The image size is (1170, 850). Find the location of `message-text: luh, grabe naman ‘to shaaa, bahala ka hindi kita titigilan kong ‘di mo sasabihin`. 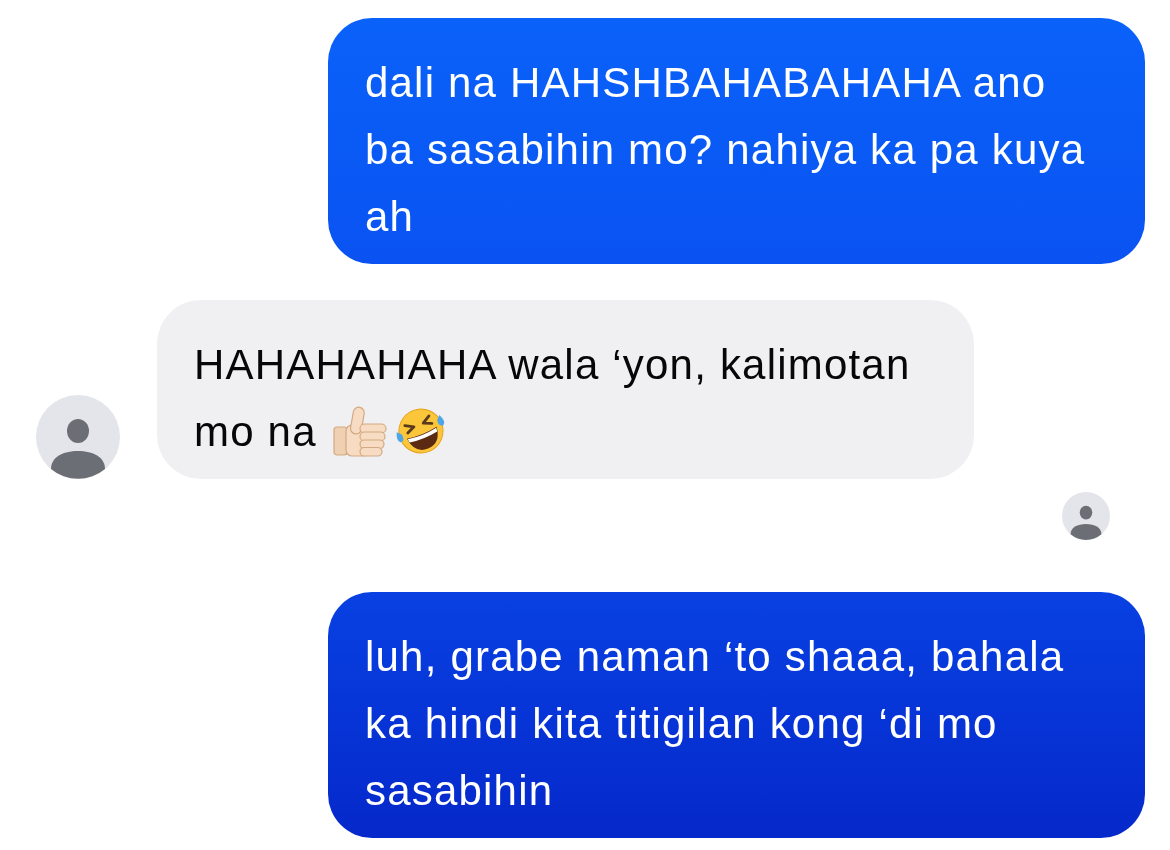

message-text: luh, grabe naman ‘to shaaa, bahala ka hindi kita titigilan kong ‘di mo sasabihin is located at coordinates (715, 724).